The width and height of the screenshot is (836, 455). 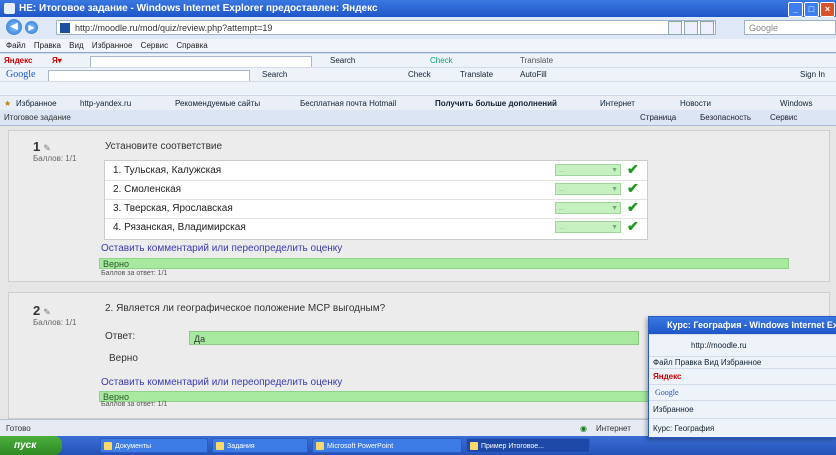 What do you see at coordinates (7, 103) in the screenshot?
I see `favorites-star-icon: ★` at bounding box center [7, 103].